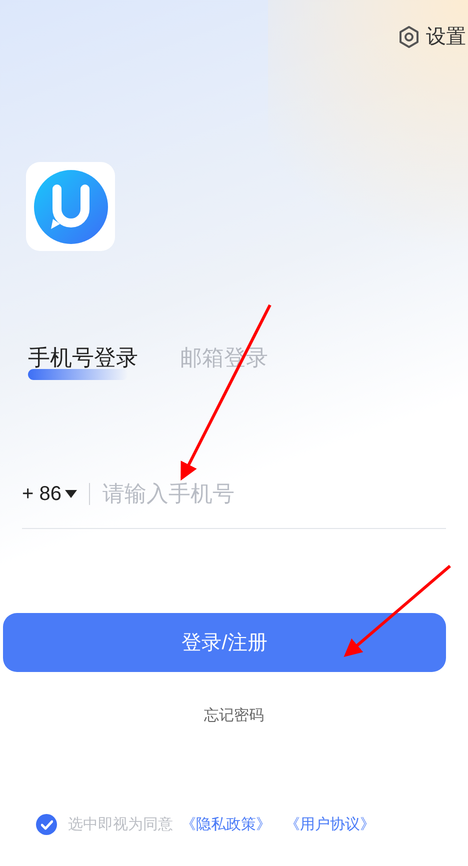 The image size is (468, 866). I want to click on settings-icon, so click(409, 37).